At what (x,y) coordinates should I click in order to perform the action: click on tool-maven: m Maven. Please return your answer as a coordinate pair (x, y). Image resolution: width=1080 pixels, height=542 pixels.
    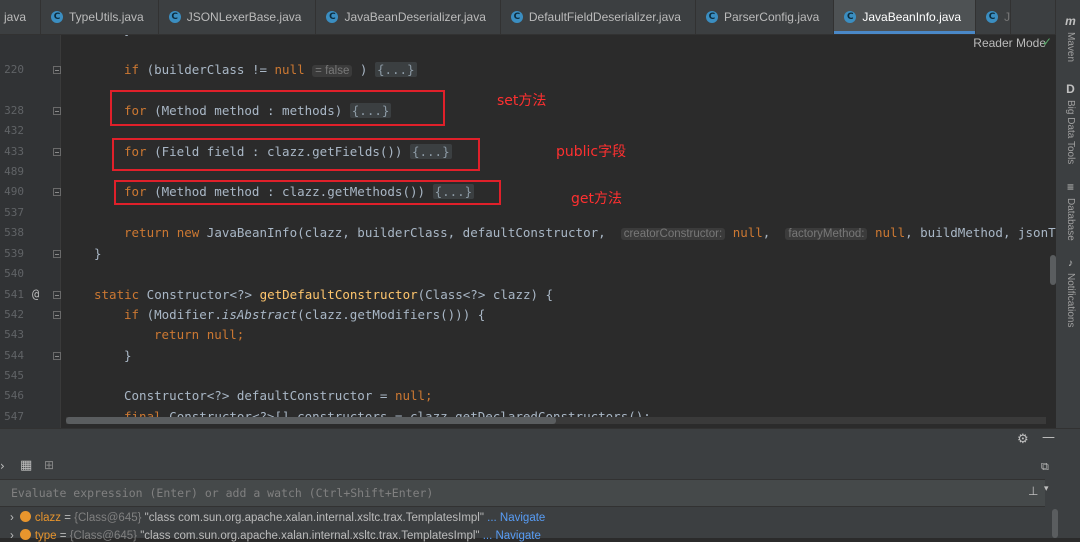
    Looking at the image, I should click on (1070, 38).